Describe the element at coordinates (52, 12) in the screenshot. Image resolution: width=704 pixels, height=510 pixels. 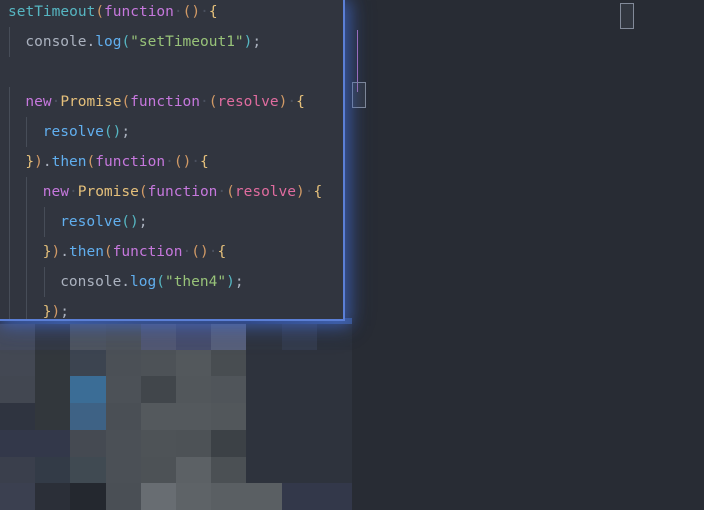
I see `code-token: setTimeout` at that location.